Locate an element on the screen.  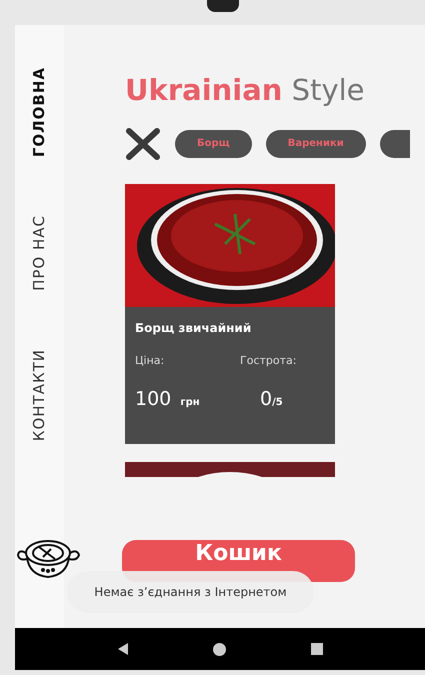
price-label: Ціна: is located at coordinates (150, 360).